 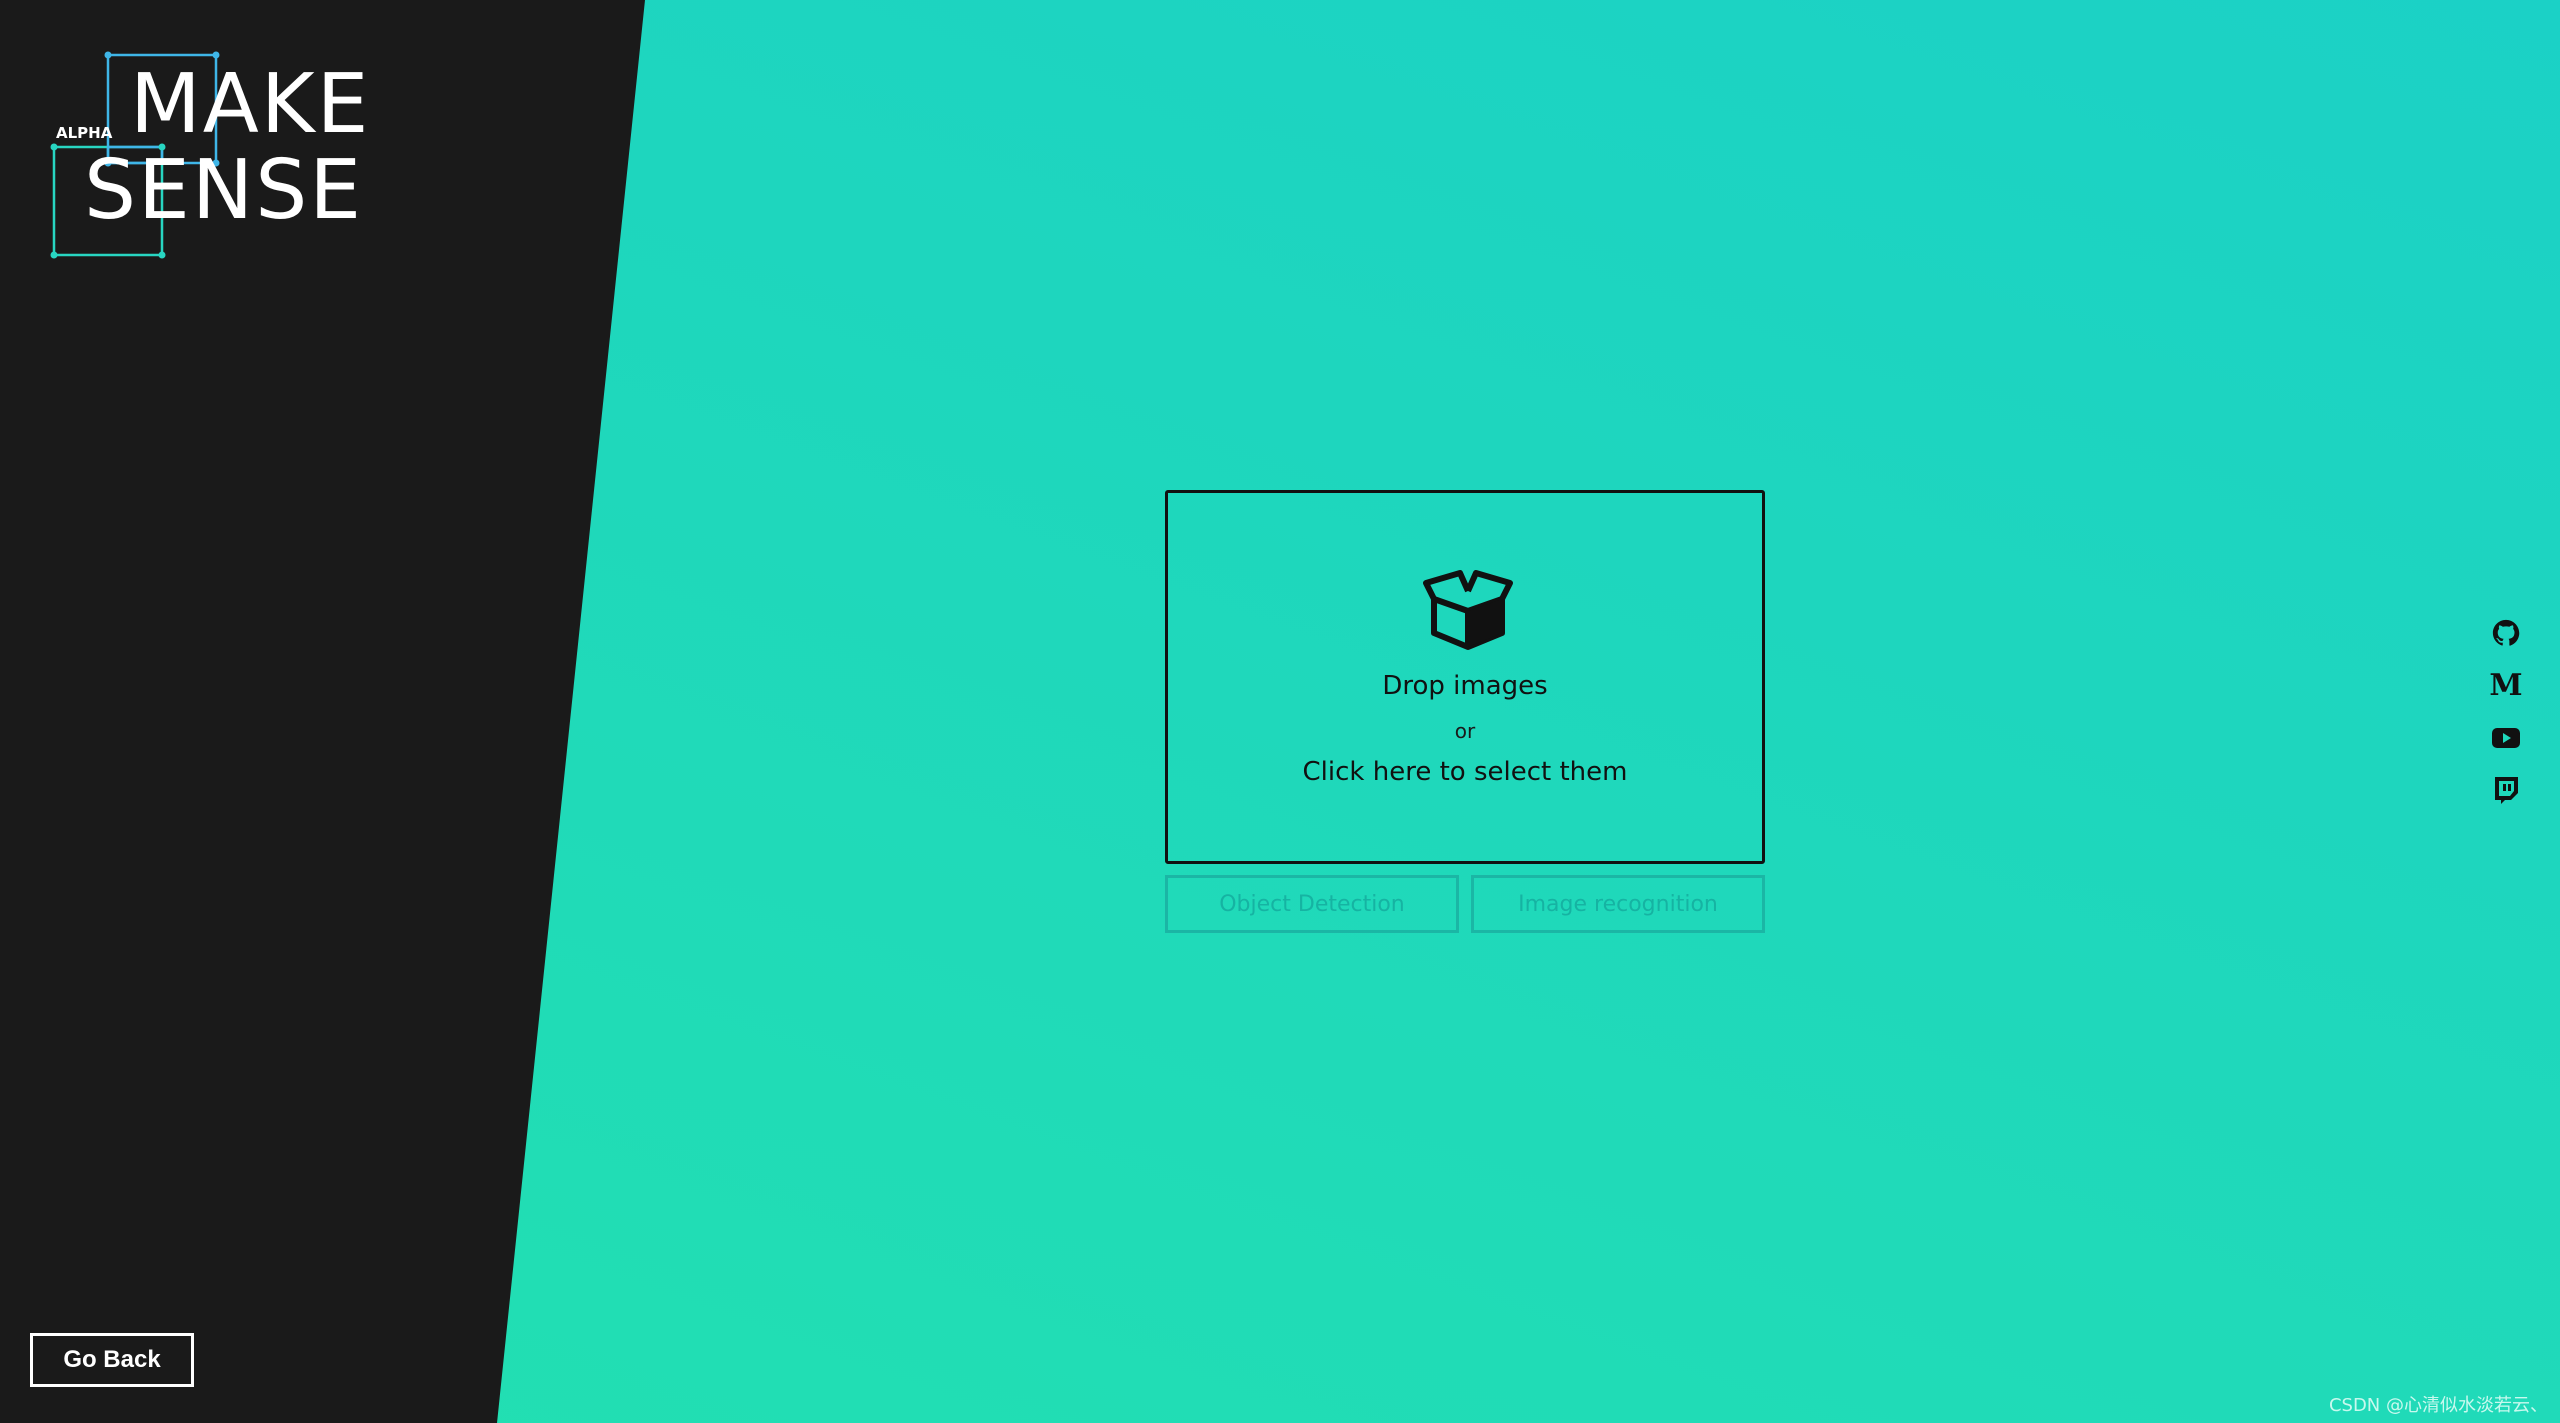 I want to click on github-glyph, so click(x=2506, y=632).